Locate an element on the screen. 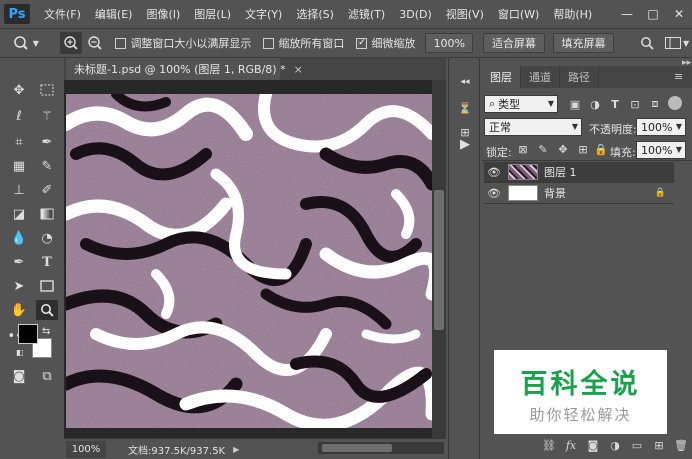 The image size is (692, 459). lock-pixels-icon: ✎ is located at coordinates (543, 149).